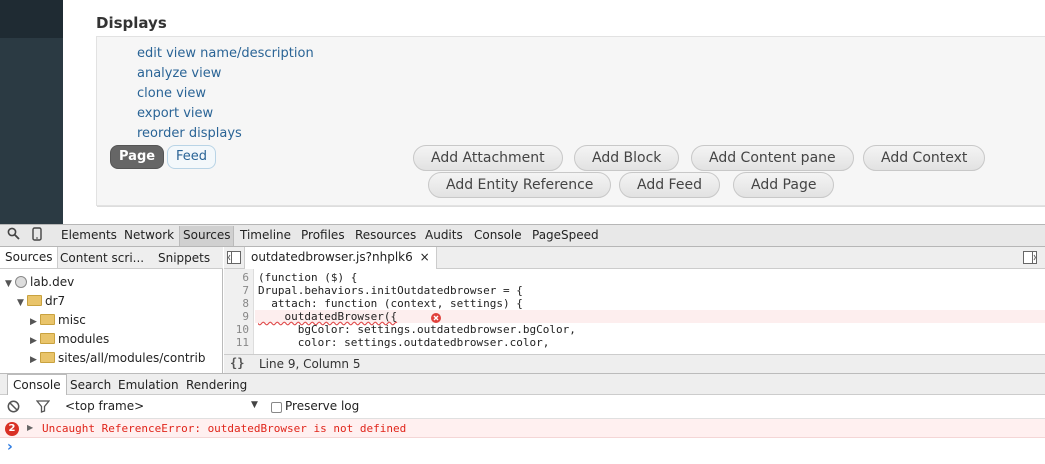 This screenshot has height=464, width=1045. Describe the element at coordinates (137, 157) in the screenshot. I see `display-tab-page: Page` at that location.